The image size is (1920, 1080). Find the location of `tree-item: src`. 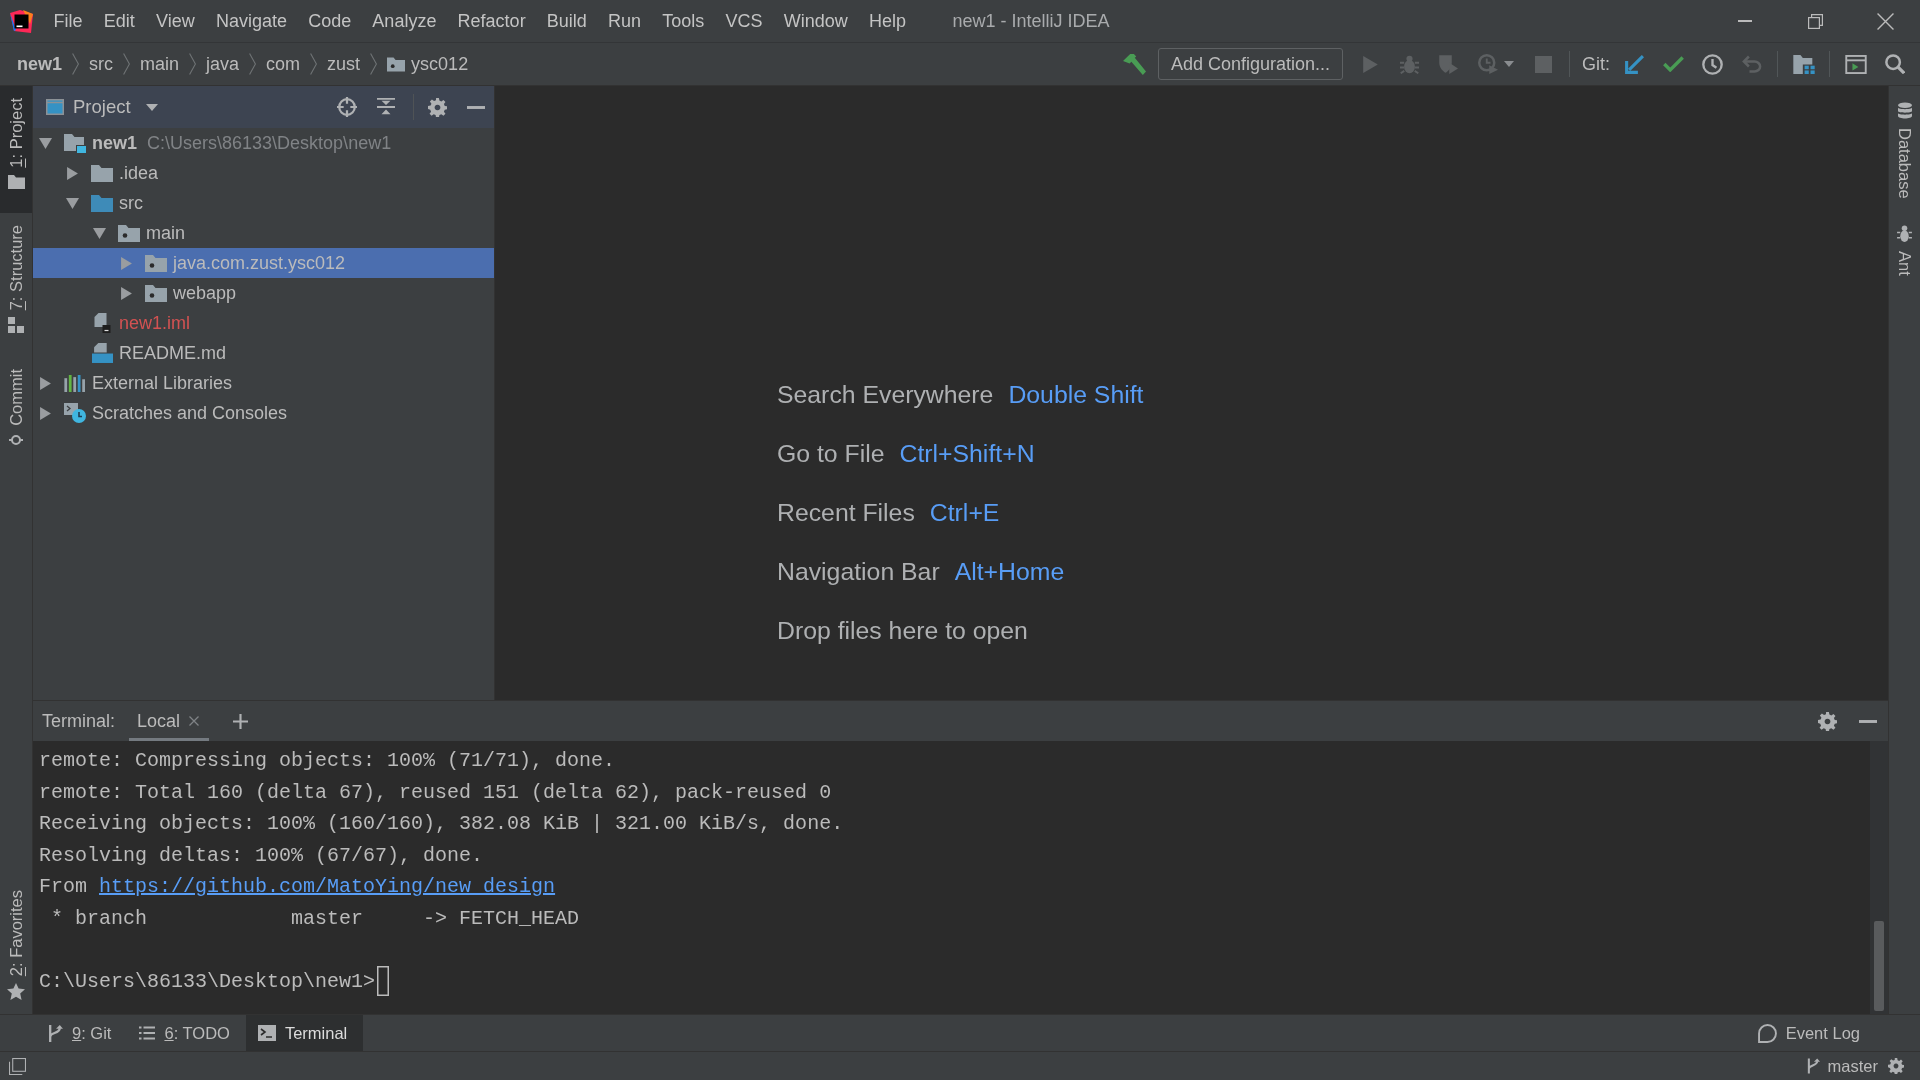

tree-item: src is located at coordinates (263, 203).